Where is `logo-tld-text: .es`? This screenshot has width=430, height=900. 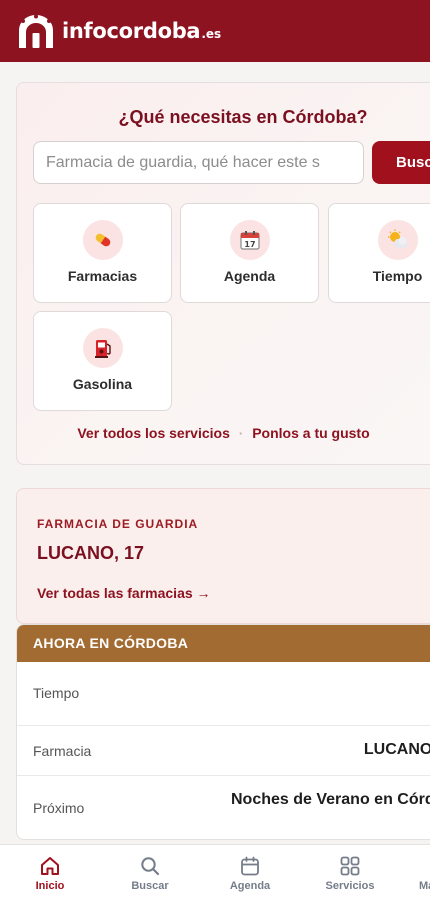 logo-tld-text: .es is located at coordinates (211, 34).